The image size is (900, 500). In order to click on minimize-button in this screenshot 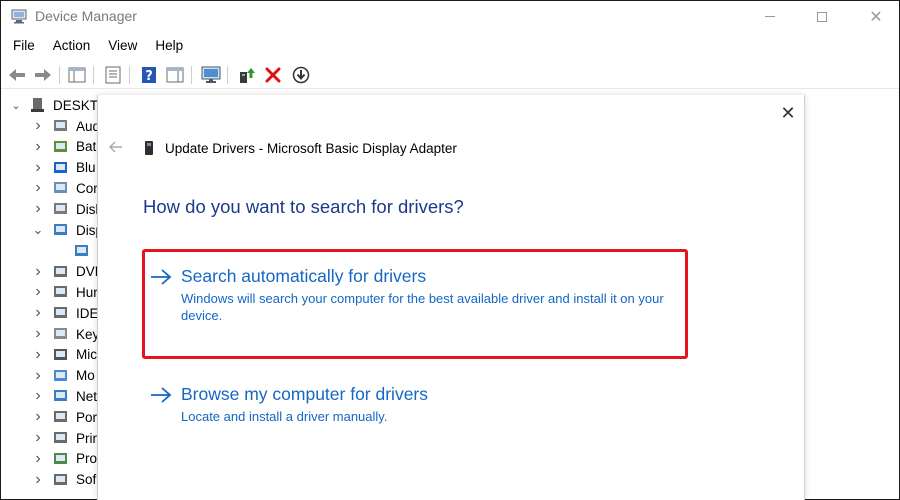, I will do `click(770, 16)`.